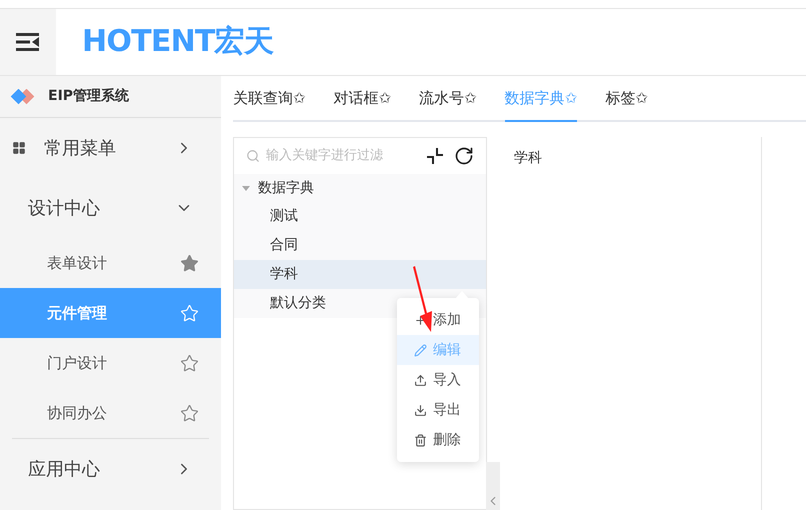 This screenshot has width=806, height=510. Describe the element at coordinates (269, 99) in the screenshot. I see `tab: 关联查询✩` at that location.